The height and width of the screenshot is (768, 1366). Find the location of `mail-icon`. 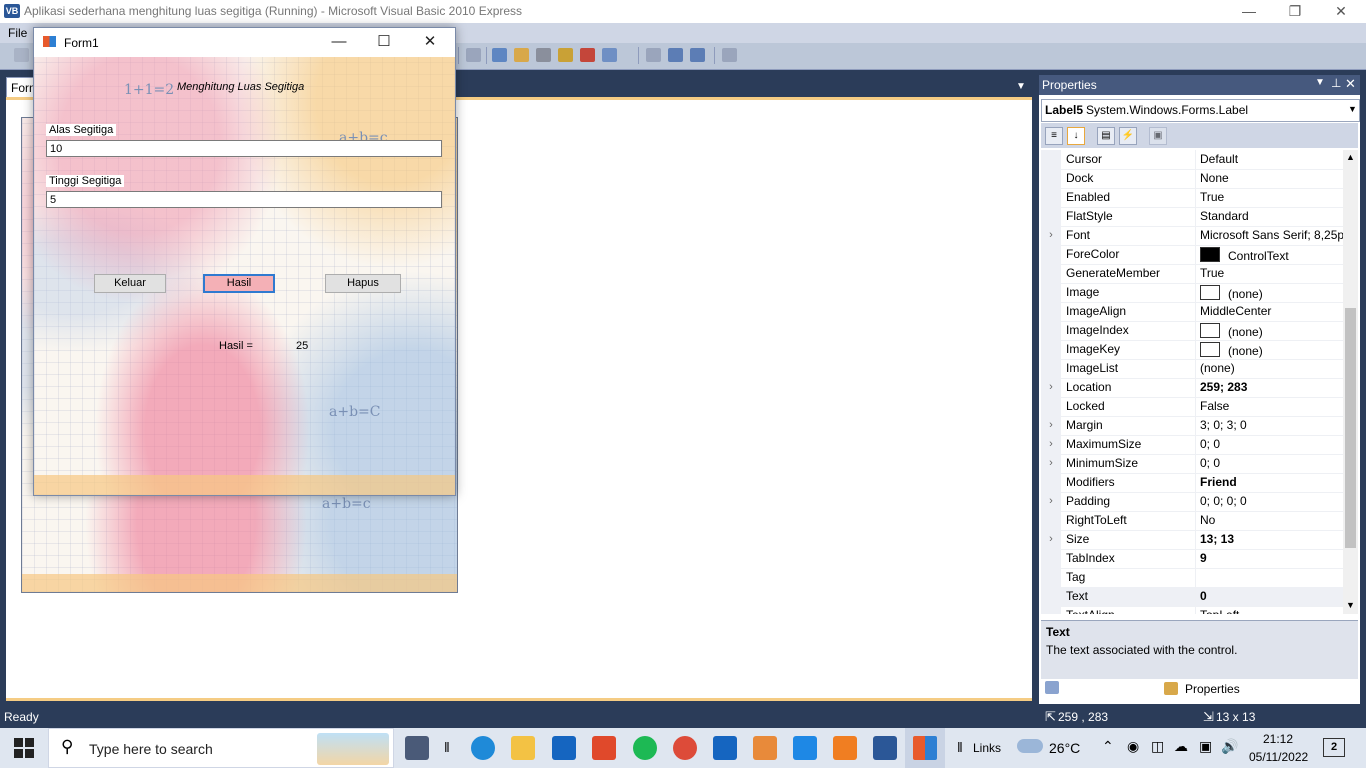

mail-icon is located at coordinates (564, 748).